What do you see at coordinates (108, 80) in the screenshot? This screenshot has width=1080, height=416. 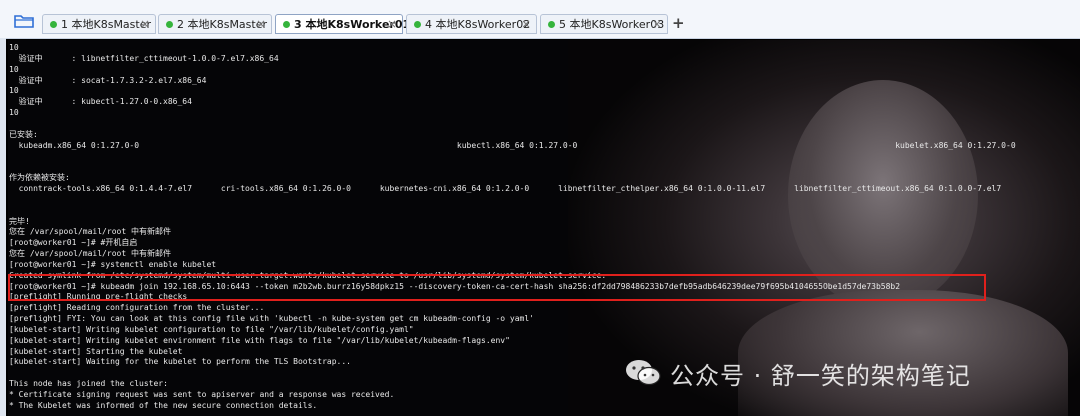 I see `terminal-line: 验证中 : socat-1.7.3.2-2.el7.x86_64` at bounding box center [108, 80].